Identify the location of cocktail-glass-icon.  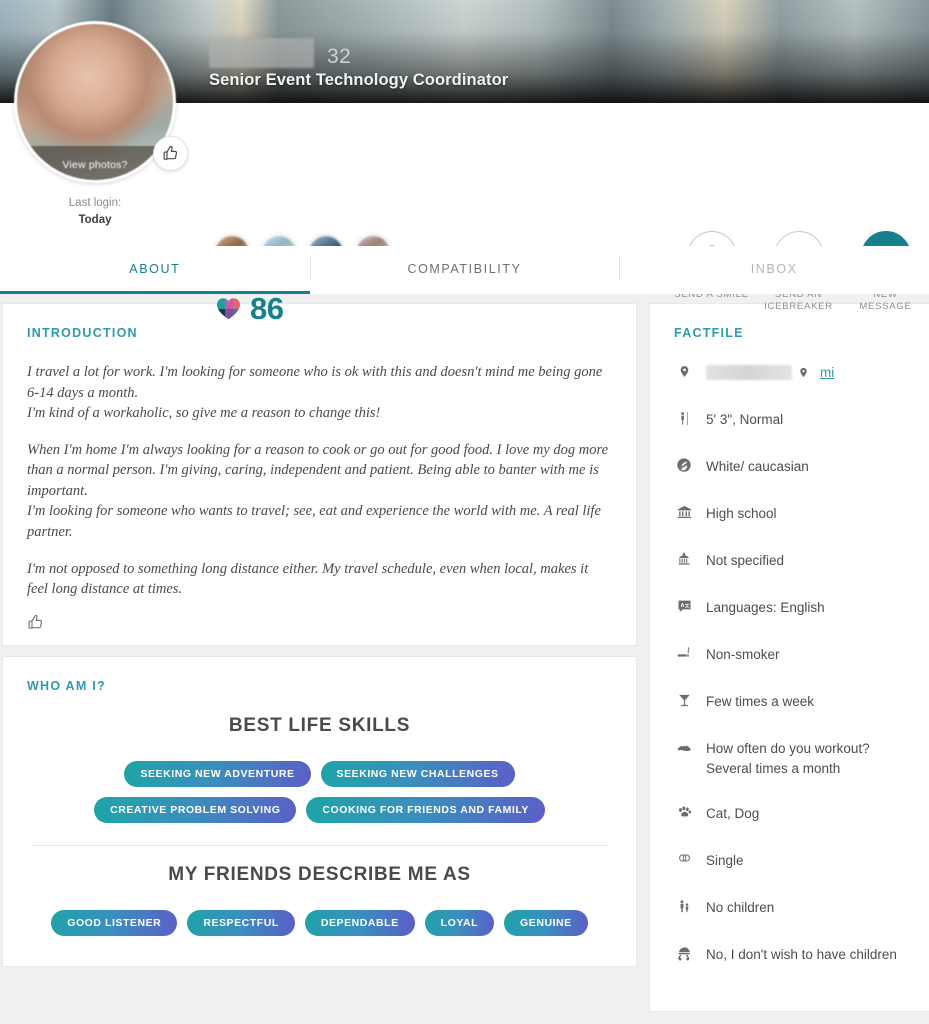
(684, 700).